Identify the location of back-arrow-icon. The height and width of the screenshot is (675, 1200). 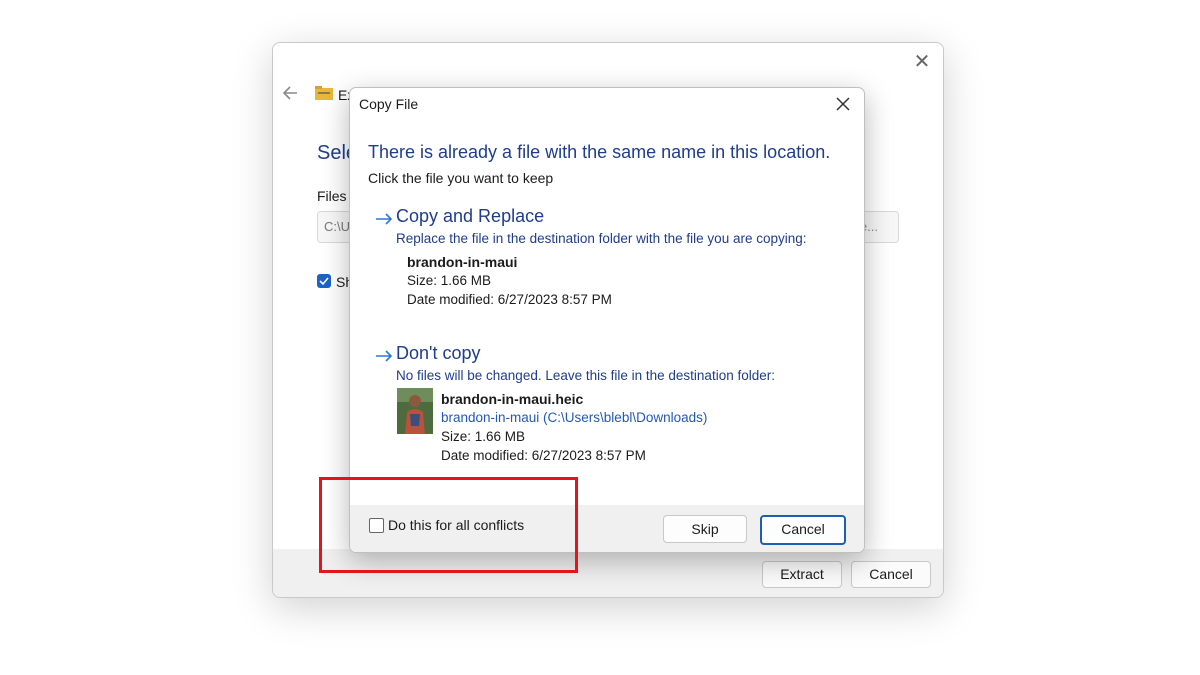
(291, 93).